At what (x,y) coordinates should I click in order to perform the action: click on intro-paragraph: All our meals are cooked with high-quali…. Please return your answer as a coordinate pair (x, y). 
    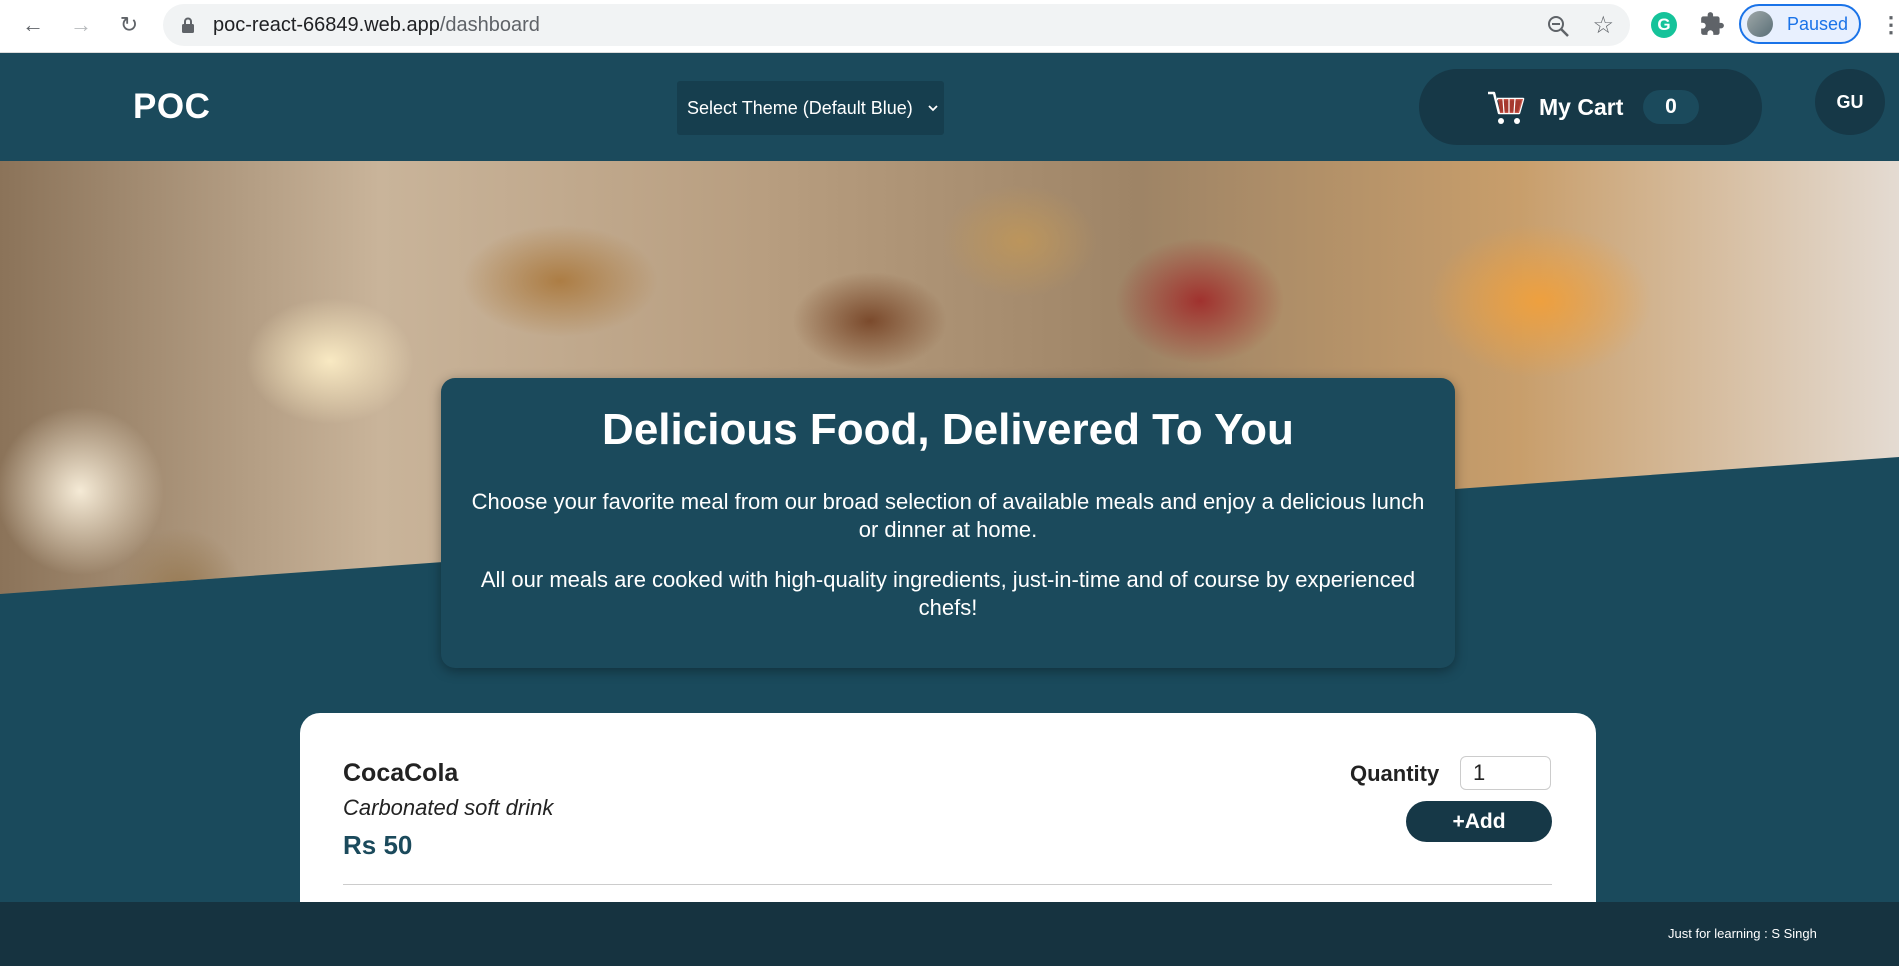
    Looking at the image, I should click on (948, 593).